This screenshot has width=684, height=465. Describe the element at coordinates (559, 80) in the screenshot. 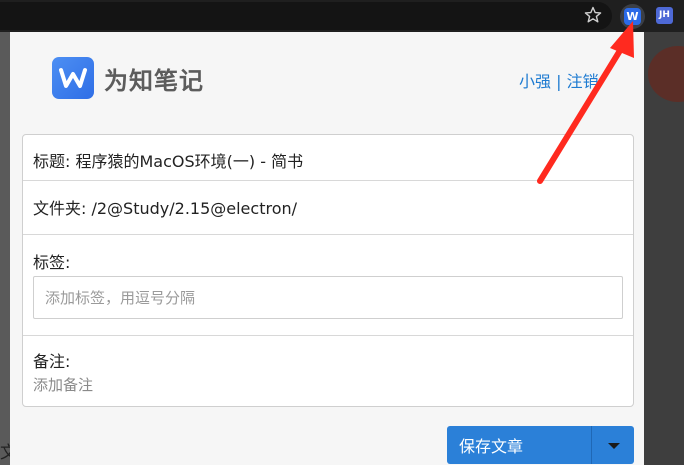

I see `user-logout-link: 小强 | 注销` at that location.